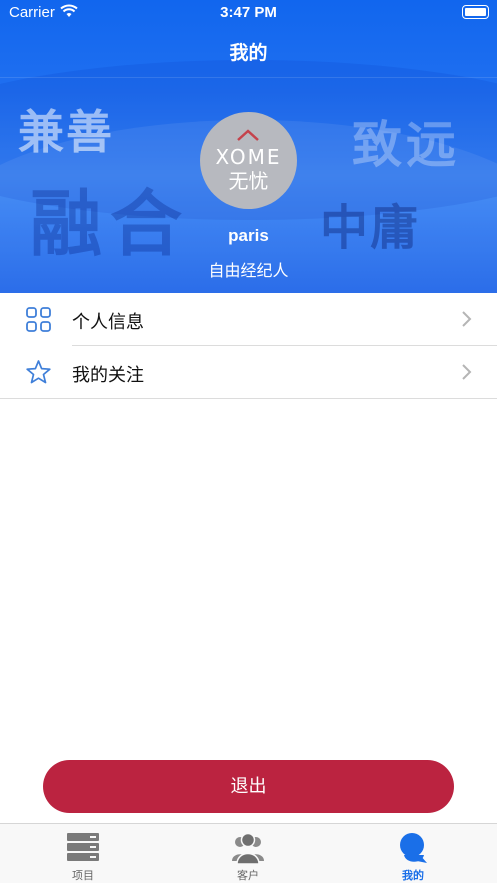 Image resolution: width=497 pixels, height=883 pixels. I want to click on tab-me: 我的, so click(413, 853).